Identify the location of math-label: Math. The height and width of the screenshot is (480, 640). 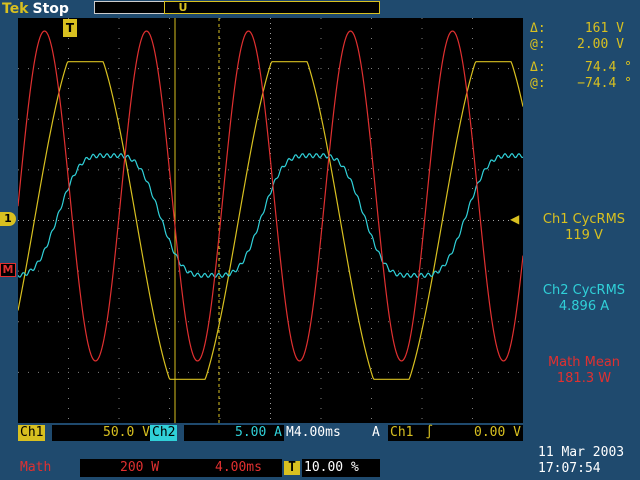
(35, 468).